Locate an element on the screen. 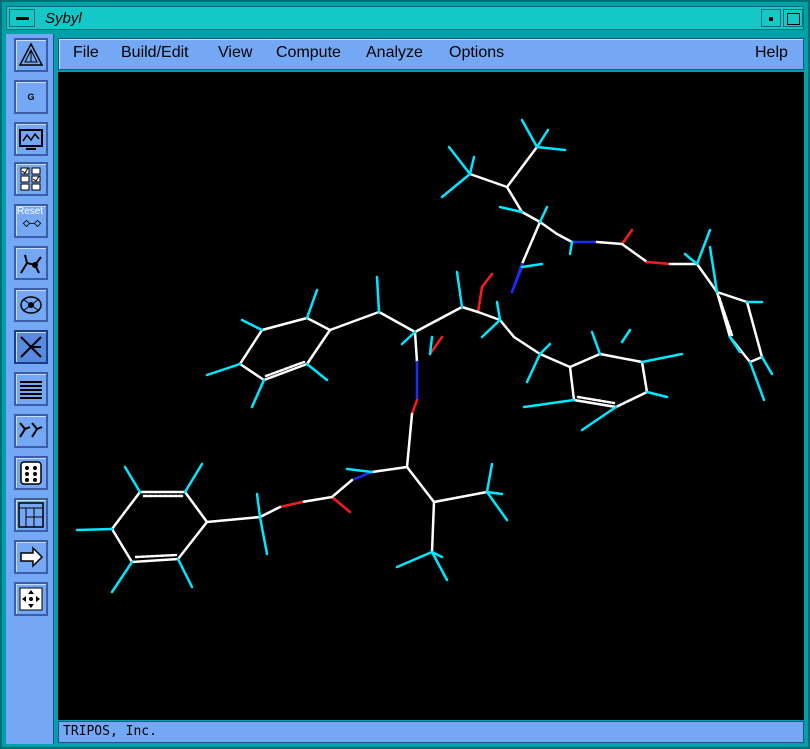 Image resolution: width=810 pixels, height=749 pixels. monitor-icon is located at coordinates (31, 139).